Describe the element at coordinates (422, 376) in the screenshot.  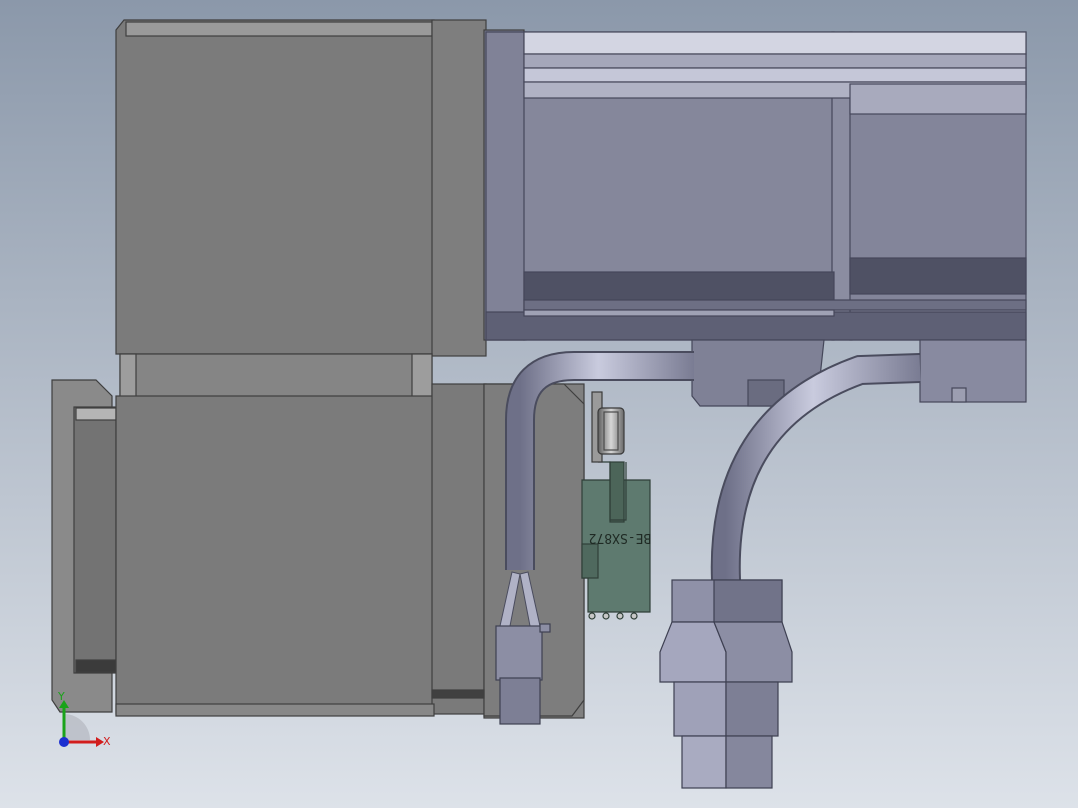
I see `gearbox-neck-post-right` at that location.